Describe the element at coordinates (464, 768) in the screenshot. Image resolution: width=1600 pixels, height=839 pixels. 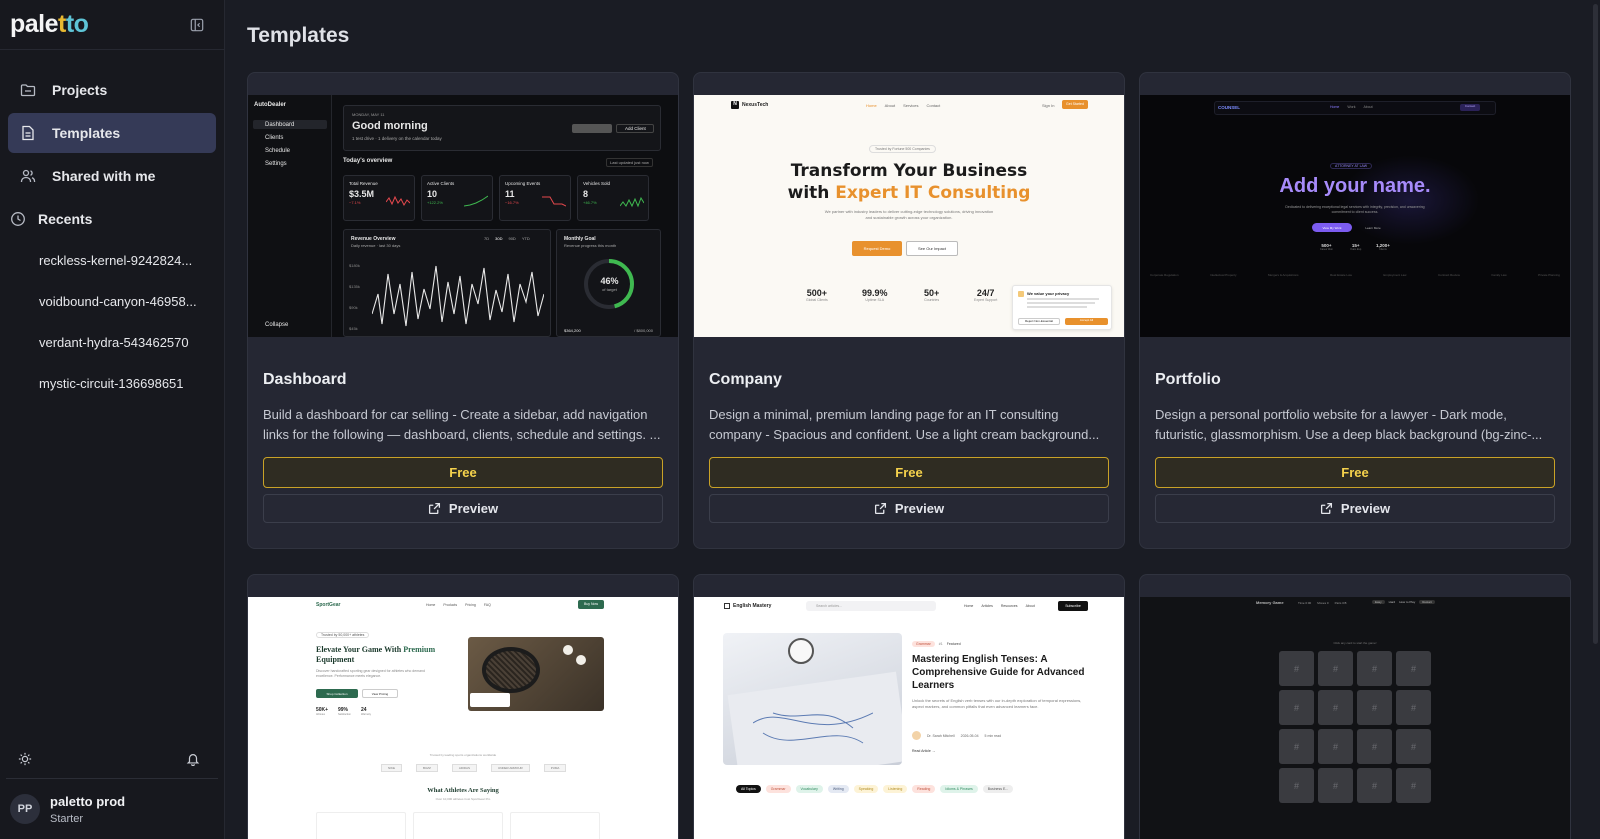
I see `thumb-logo: ADIDAS` at that location.